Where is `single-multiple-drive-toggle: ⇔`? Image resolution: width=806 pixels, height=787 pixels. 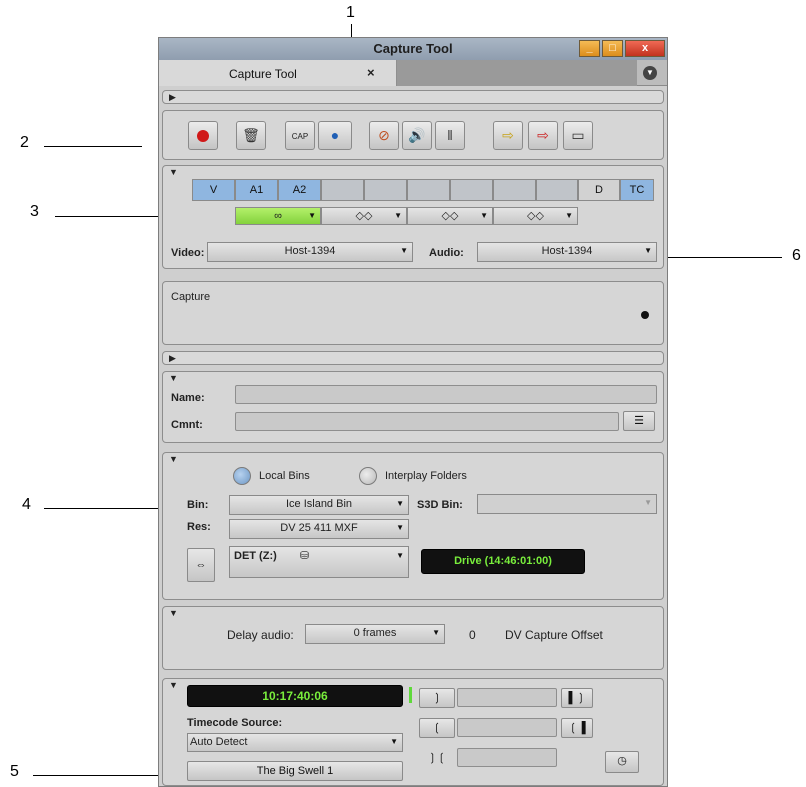 single-multiple-drive-toggle: ⇔ is located at coordinates (201, 565).